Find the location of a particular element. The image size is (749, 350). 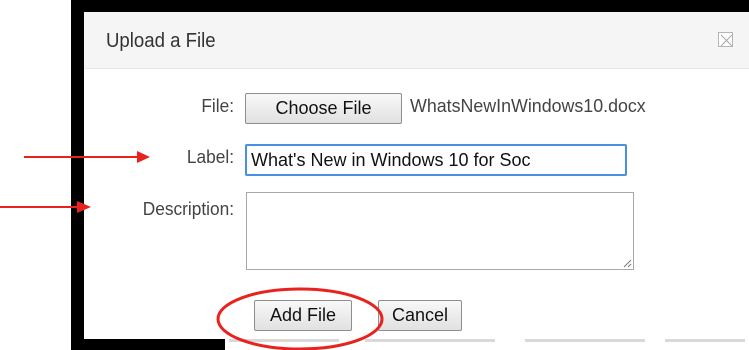

description-textarea is located at coordinates (440, 231).